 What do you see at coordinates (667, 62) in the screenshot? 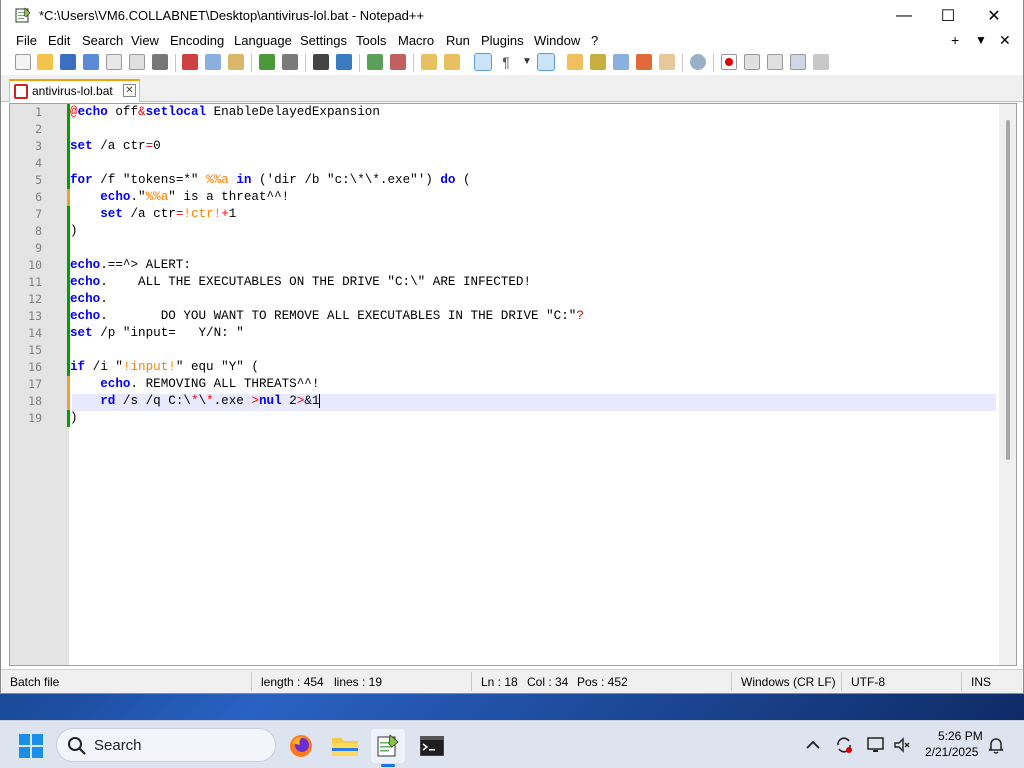
I see `folder-workspace-icon` at bounding box center [667, 62].